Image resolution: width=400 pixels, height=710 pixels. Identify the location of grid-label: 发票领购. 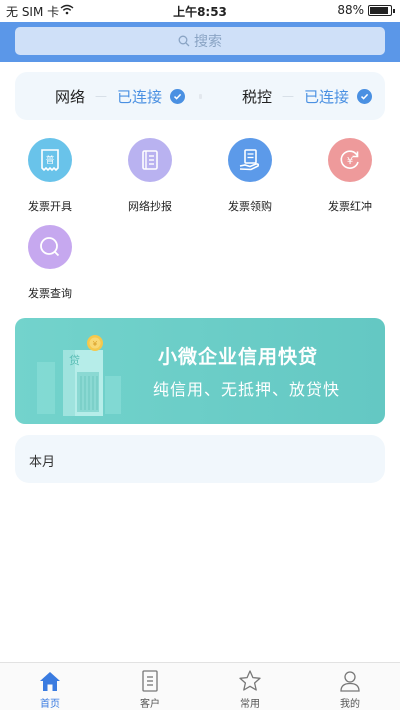
(250, 206).